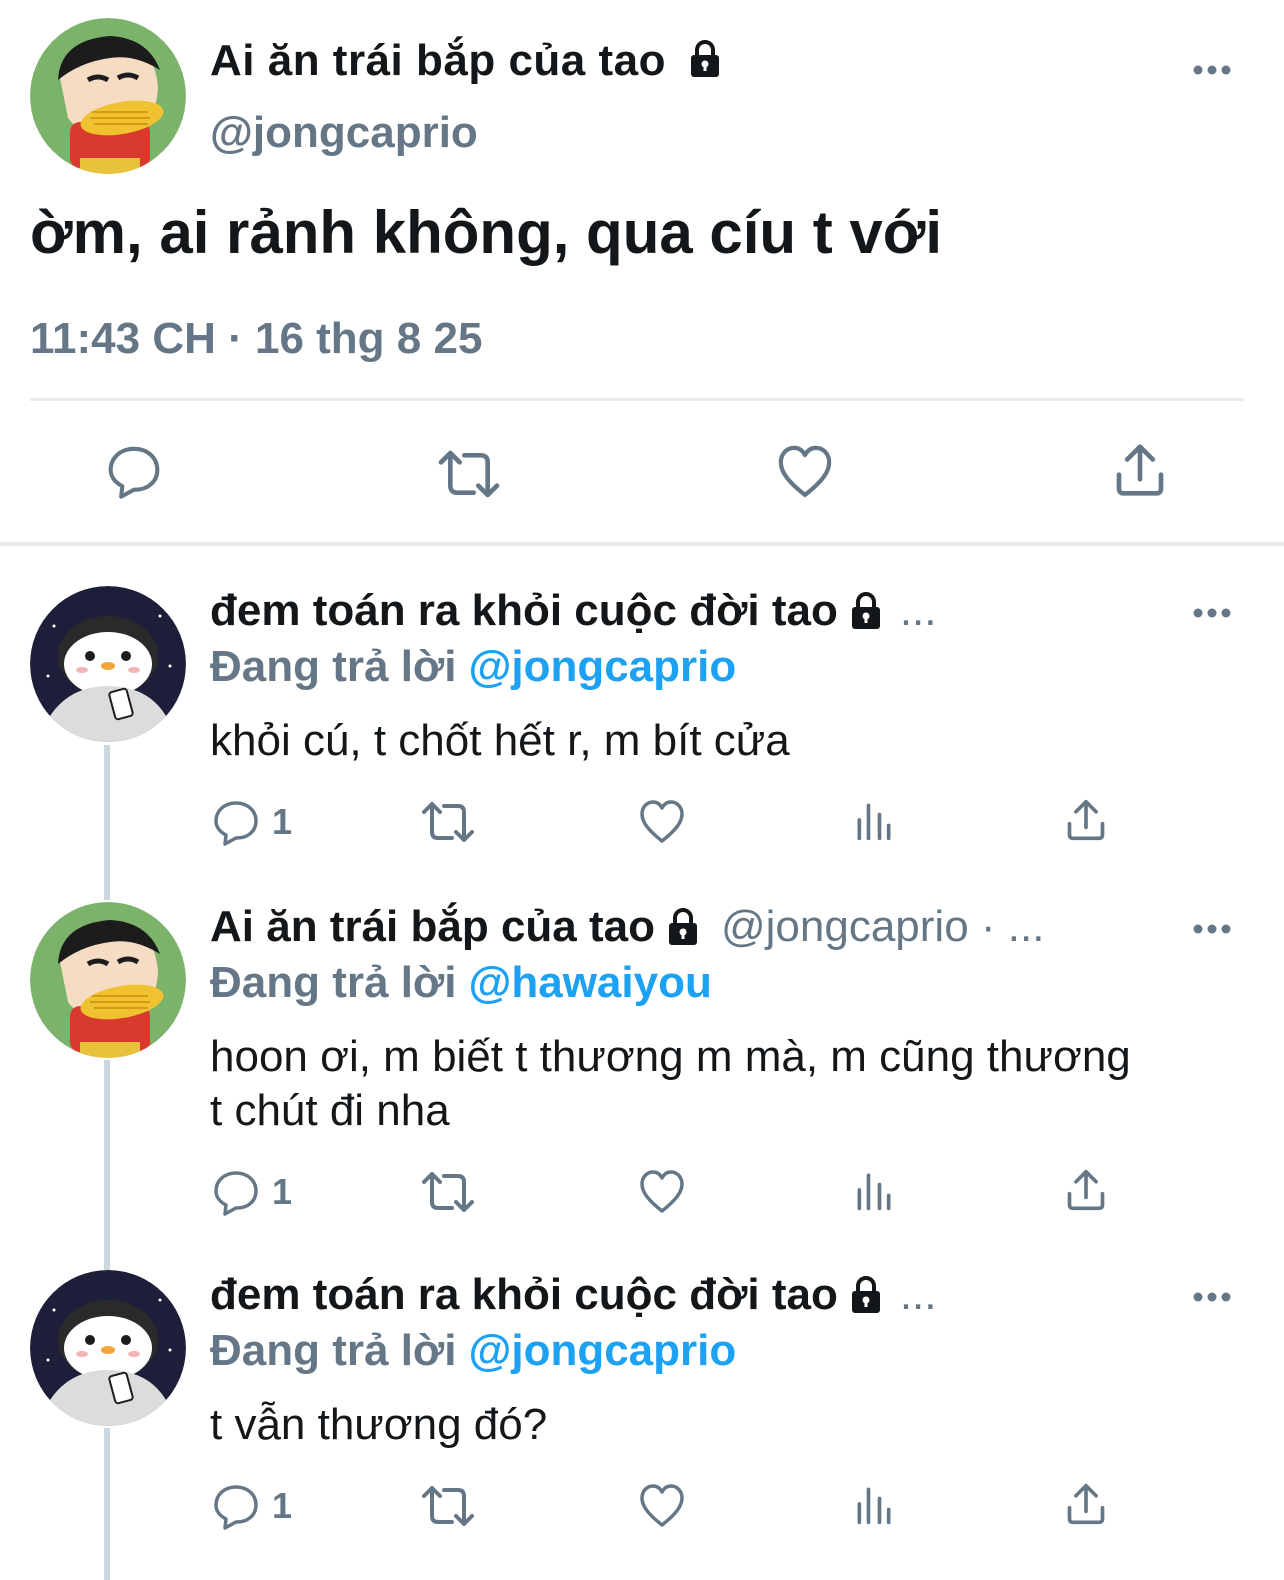  I want to click on display-name: Ai ăn trái bắp của tao, so click(467, 61).